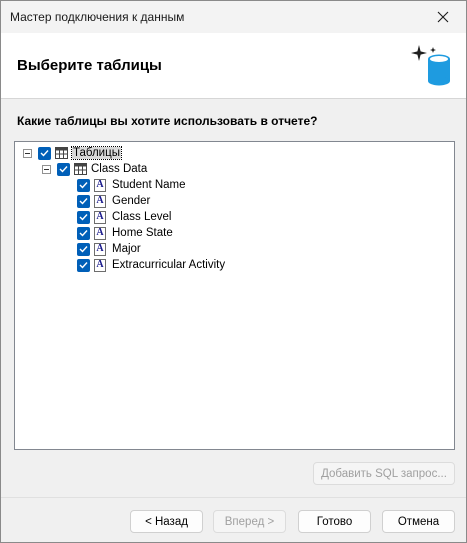 The height and width of the screenshot is (543, 467). I want to click on next-button: Вперед >, so click(249, 521).